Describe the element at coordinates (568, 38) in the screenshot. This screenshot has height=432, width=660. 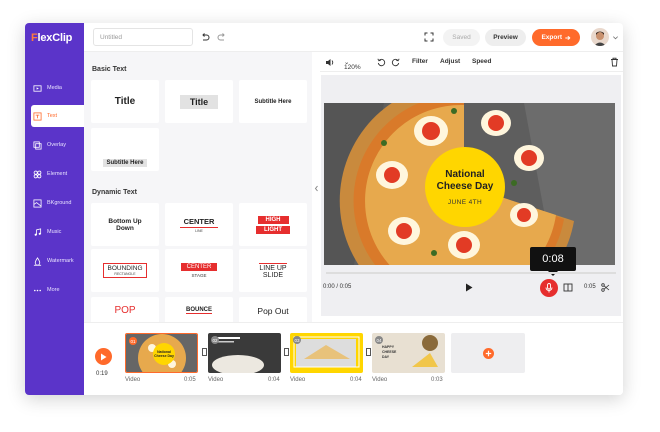
I see `arrow-right-icon: ➔` at that location.